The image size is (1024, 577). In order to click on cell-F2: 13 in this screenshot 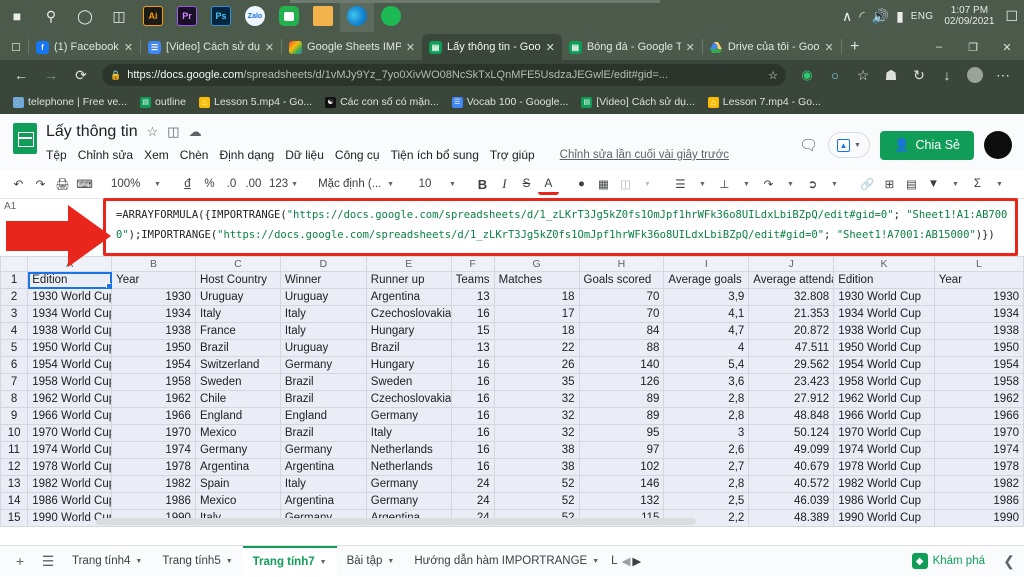, I will do `click(472, 297)`.